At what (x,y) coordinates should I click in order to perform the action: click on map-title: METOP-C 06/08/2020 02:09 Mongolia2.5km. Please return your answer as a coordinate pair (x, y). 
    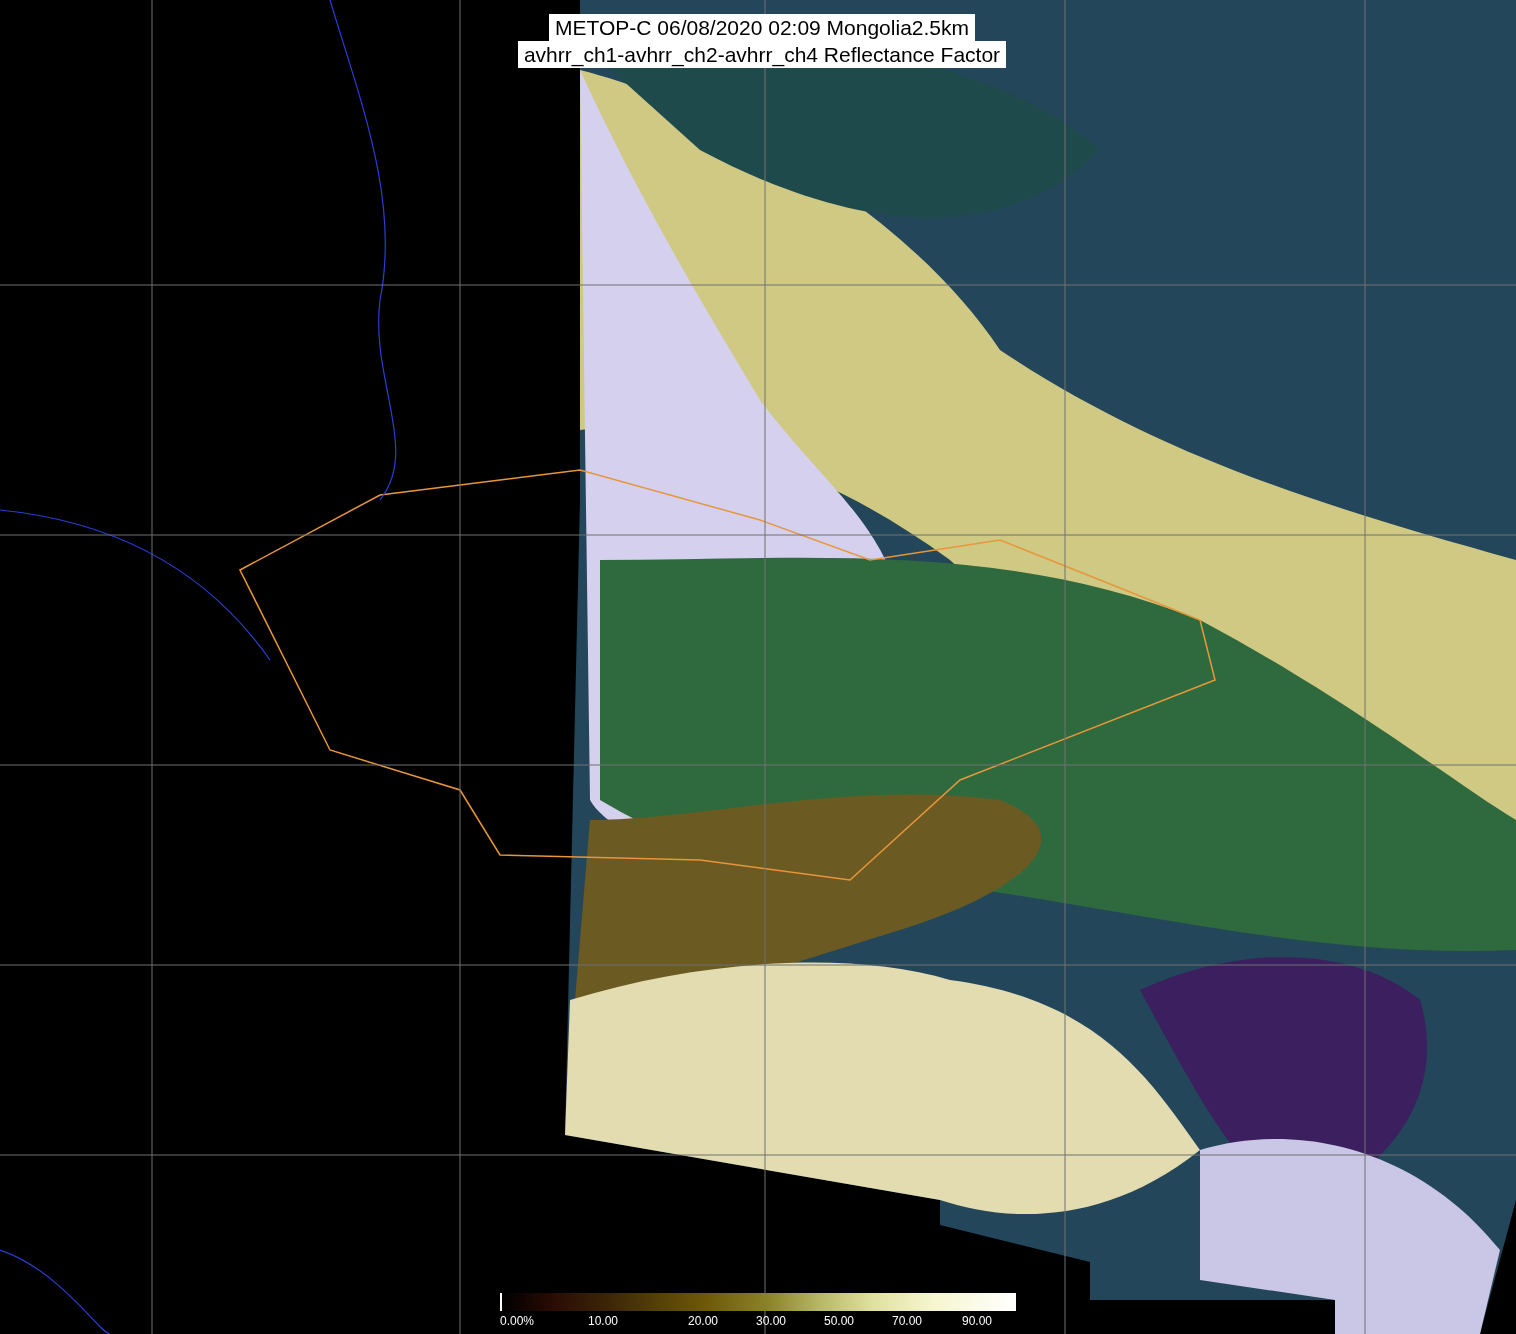
    Looking at the image, I should click on (762, 27).